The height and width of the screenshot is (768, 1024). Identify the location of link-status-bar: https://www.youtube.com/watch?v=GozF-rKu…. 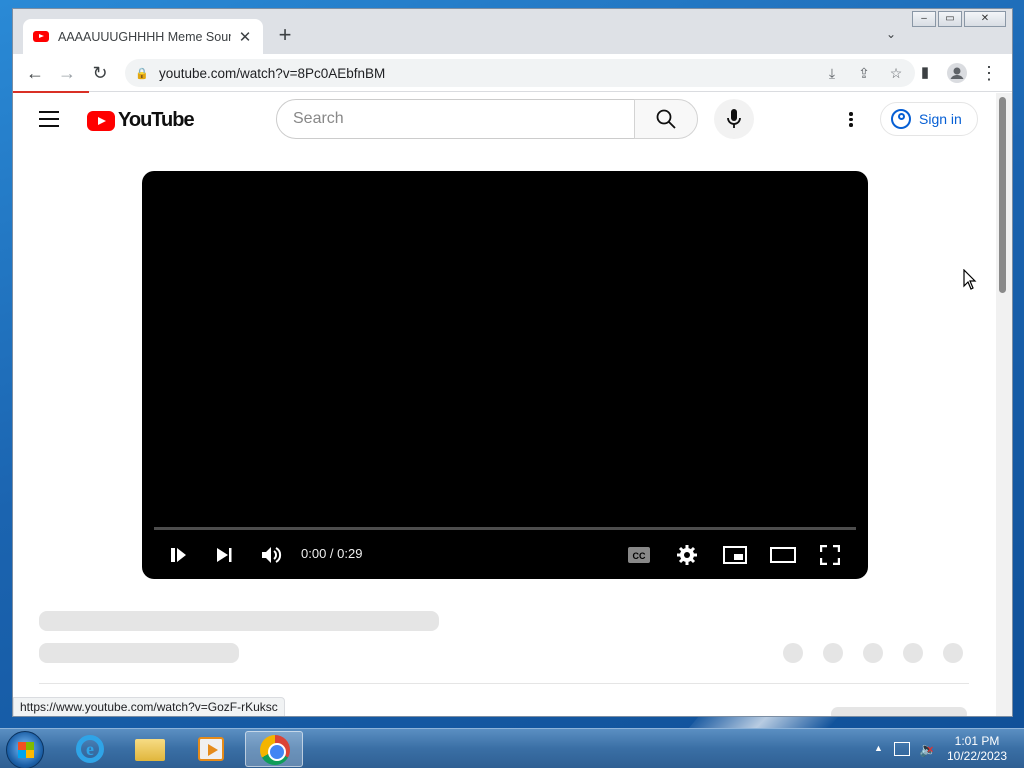
(149, 706).